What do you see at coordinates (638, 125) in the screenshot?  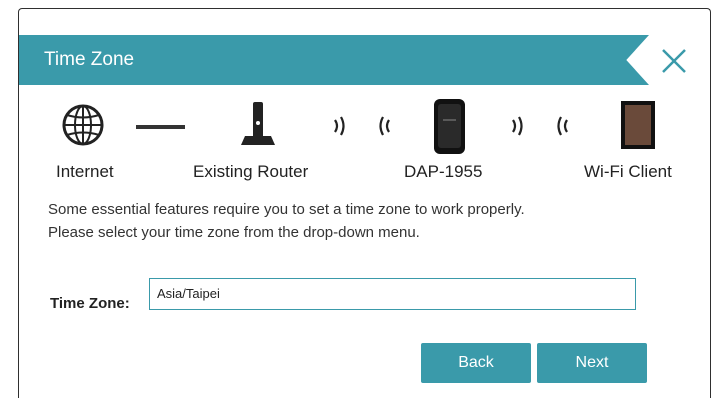 I see `tablet-icon` at bounding box center [638, 125].